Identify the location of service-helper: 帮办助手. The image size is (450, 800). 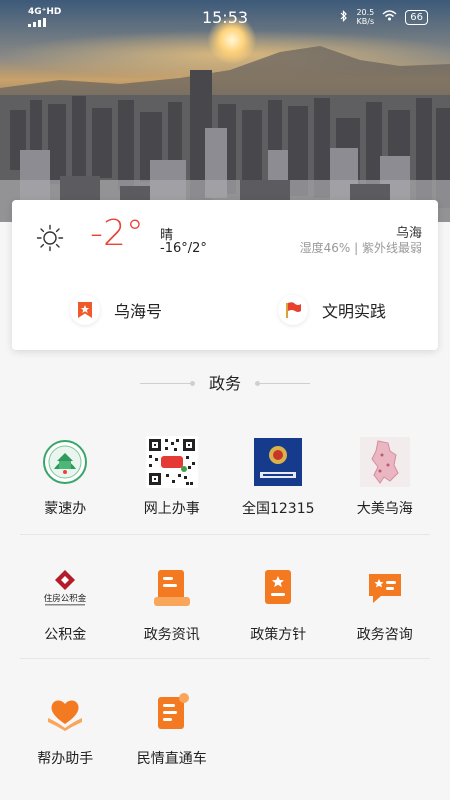
(65, 727).